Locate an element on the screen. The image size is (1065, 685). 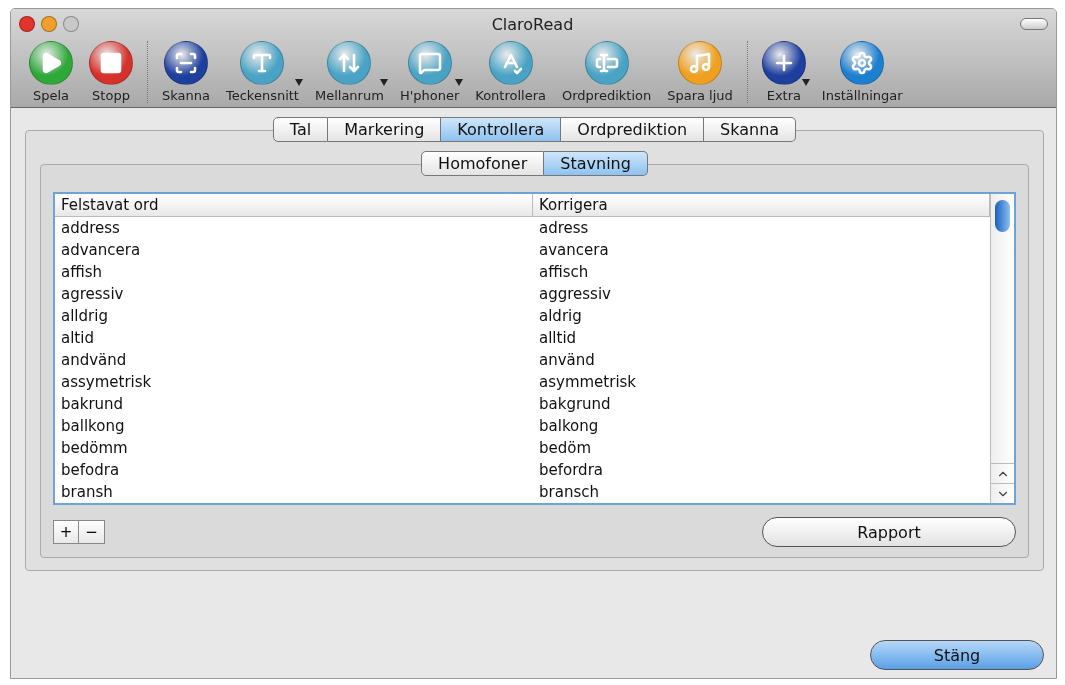
table-cell-text: bakgrund is located at coordinates (575, 404).